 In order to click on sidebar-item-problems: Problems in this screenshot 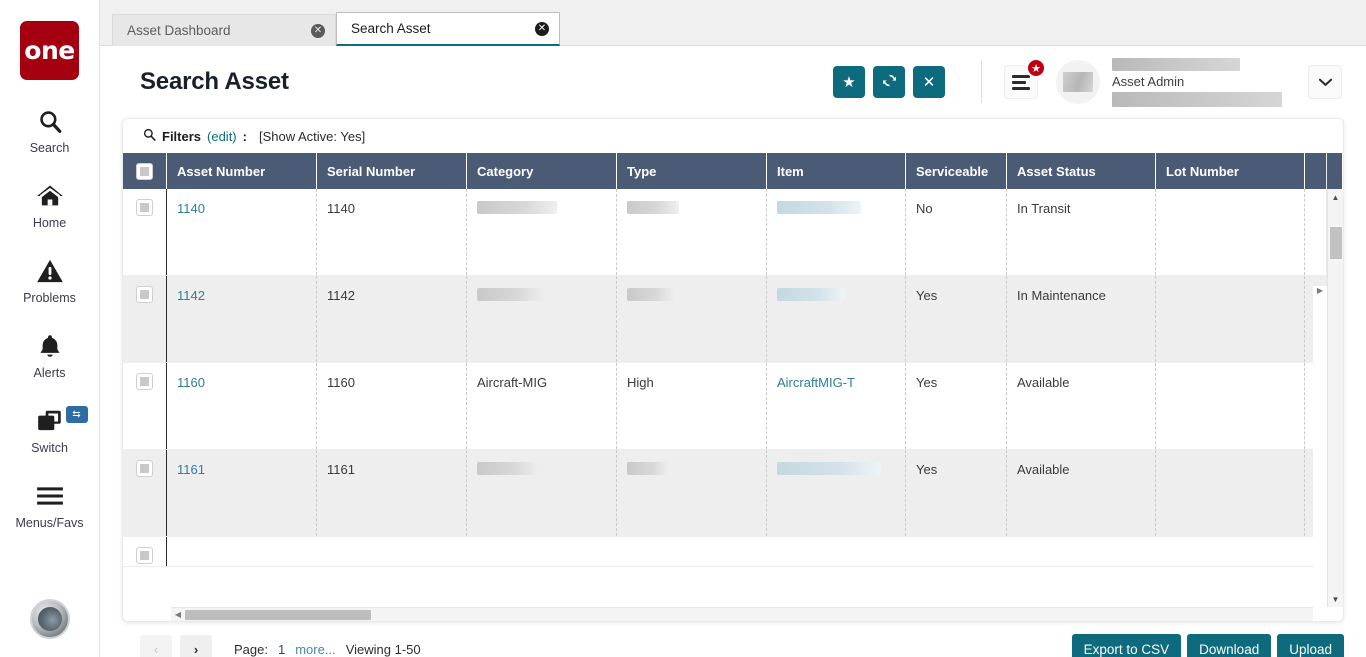, I will do `click(50, 279)`.